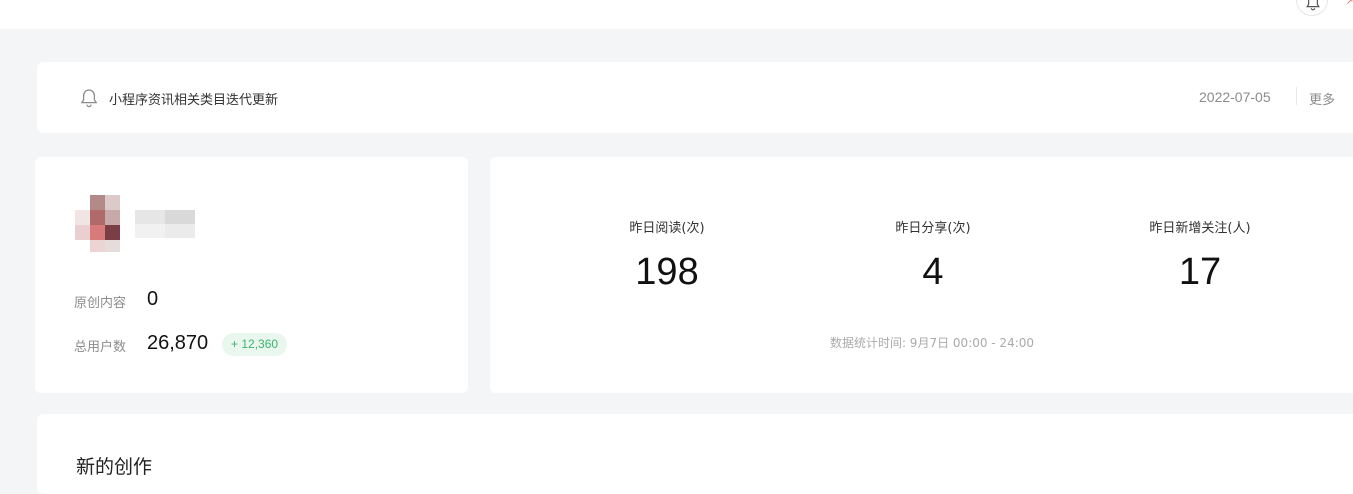 Image resolution: width=1353 pixels, height=494 pixels. Describe the element at coordinates (1200, 228) in the screenshot. I see `metric-label: 昨日新增关注(人)` at that location.